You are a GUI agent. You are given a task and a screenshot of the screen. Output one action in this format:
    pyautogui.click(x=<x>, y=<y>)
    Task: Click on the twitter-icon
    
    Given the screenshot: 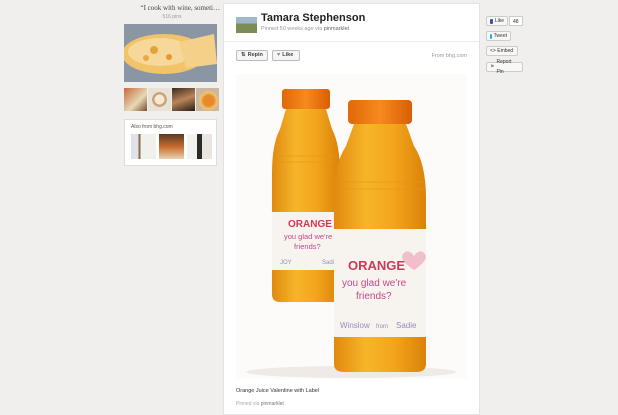 What is the action you would take?
    pyautogui.click(x=491, y=36)
    